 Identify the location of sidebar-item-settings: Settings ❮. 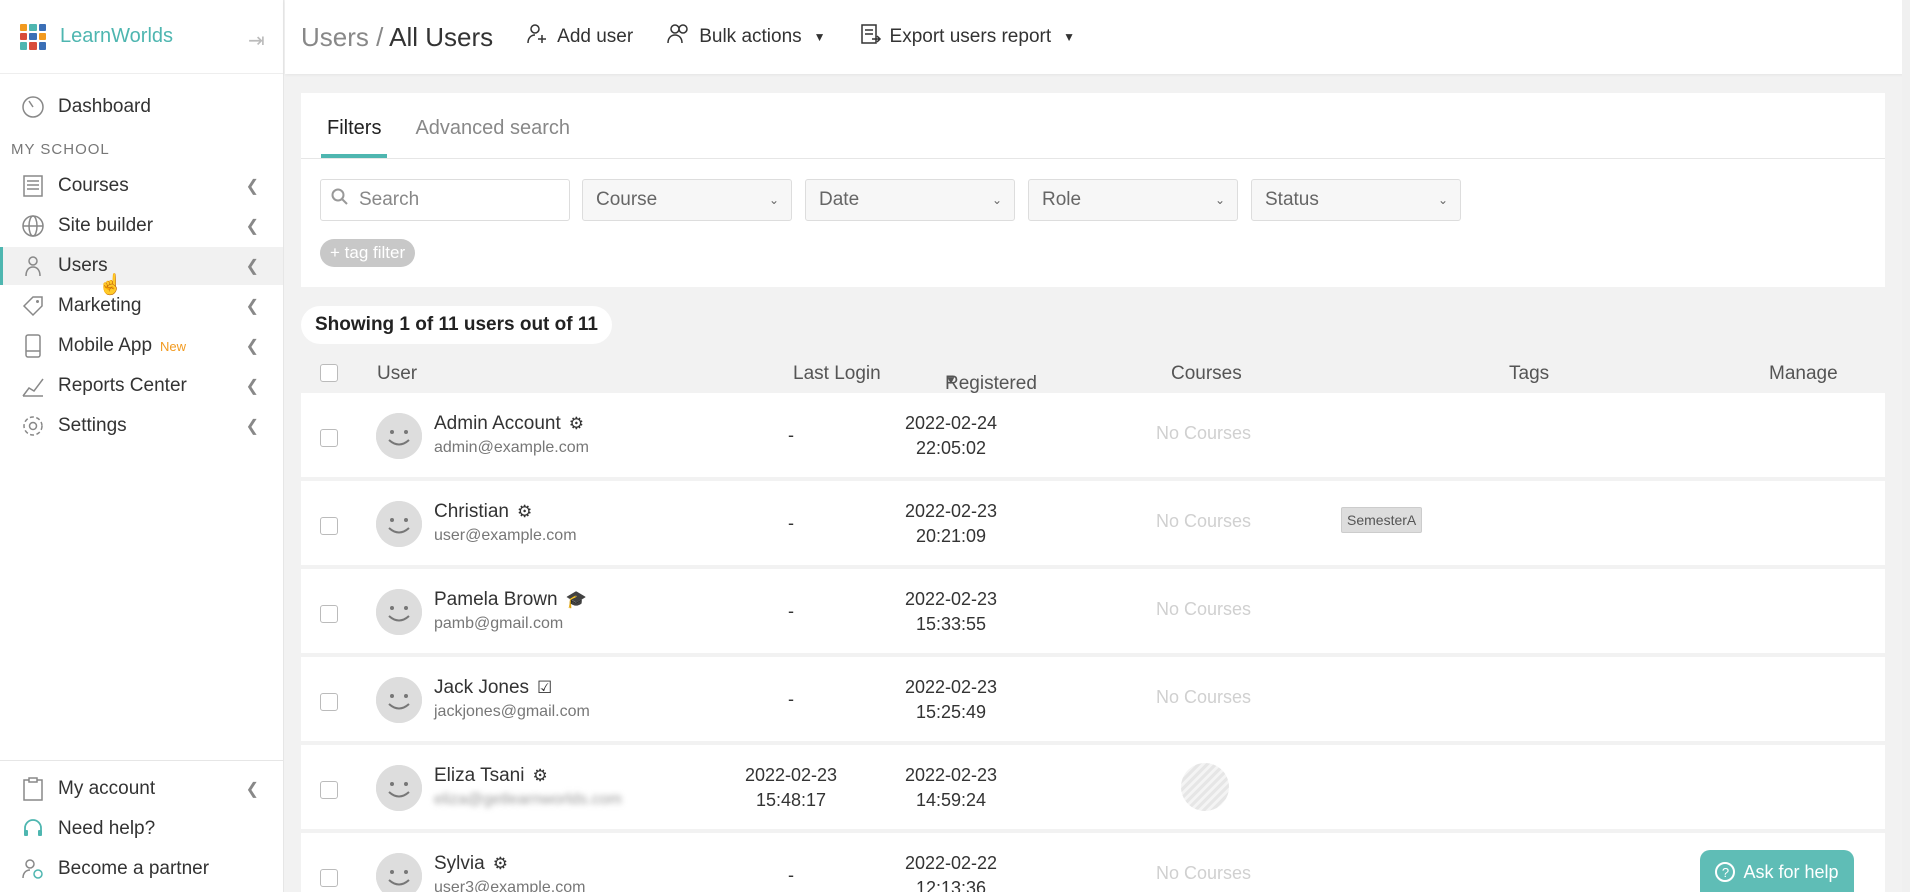
(141, 426).